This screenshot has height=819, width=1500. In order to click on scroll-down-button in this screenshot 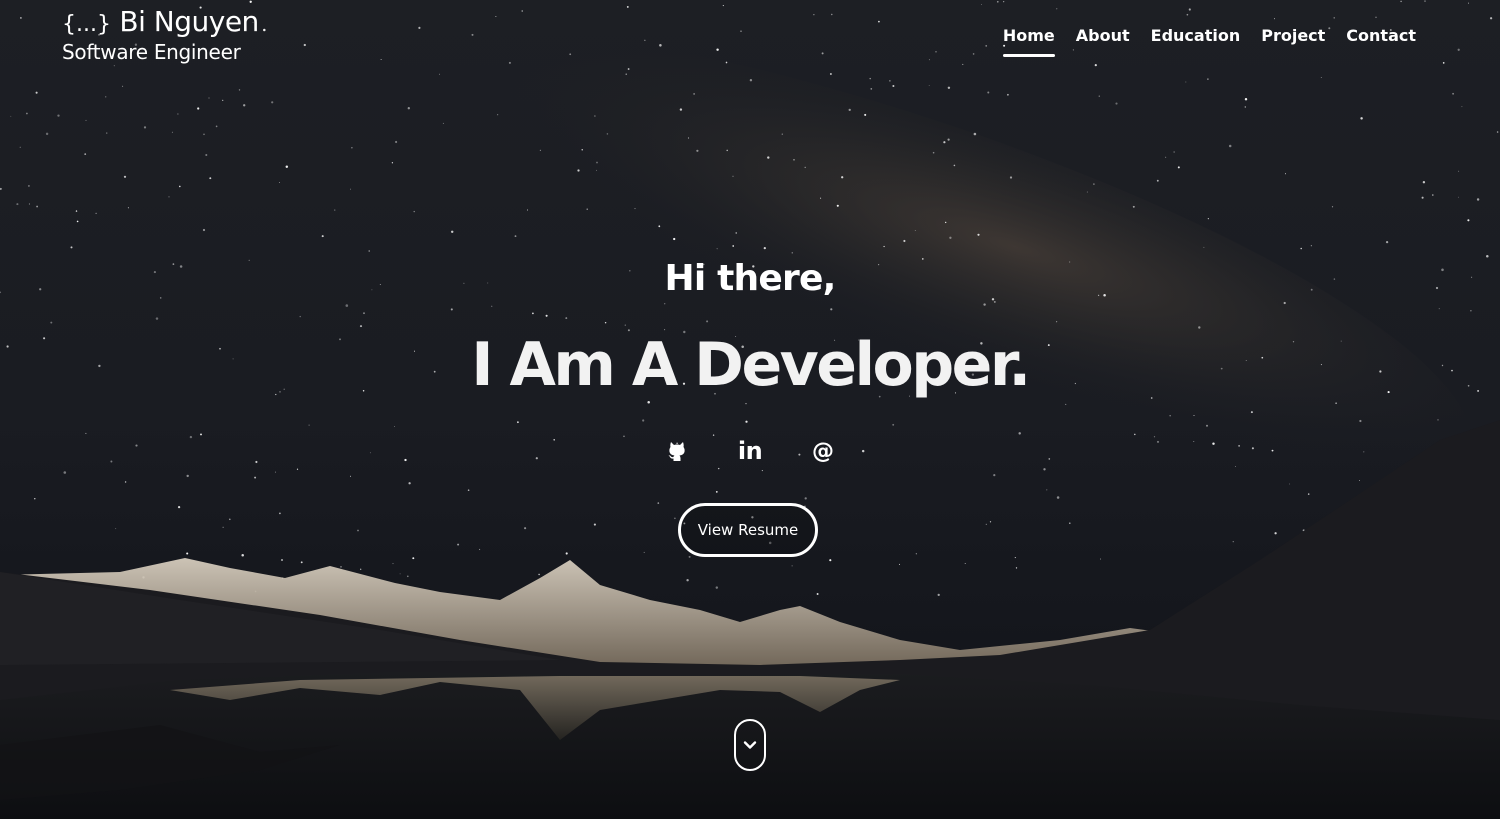, I will do `click(750, 745)`.